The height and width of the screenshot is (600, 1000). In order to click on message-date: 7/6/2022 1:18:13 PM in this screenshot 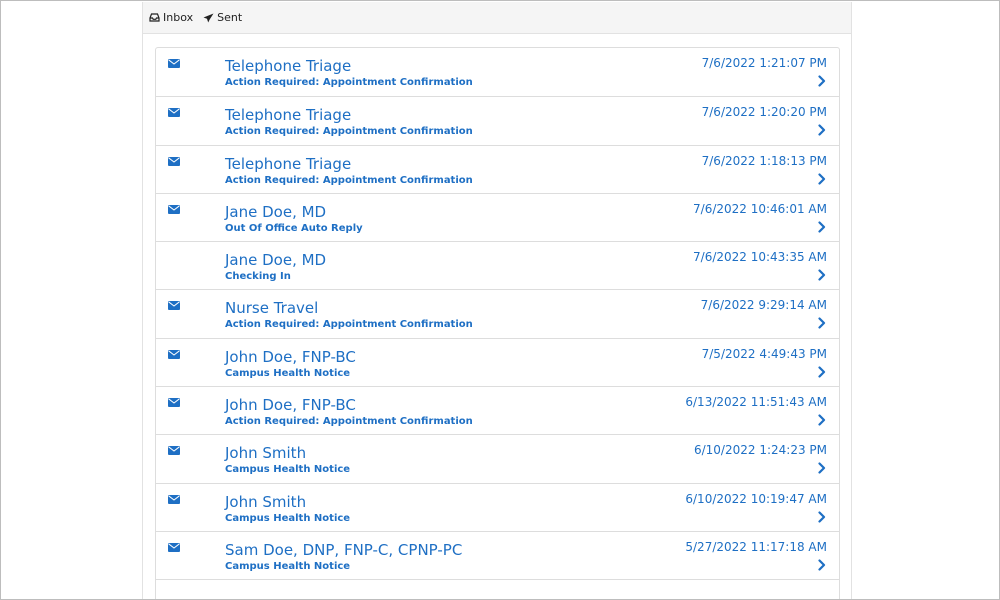, I will do `click(764, 160)`.